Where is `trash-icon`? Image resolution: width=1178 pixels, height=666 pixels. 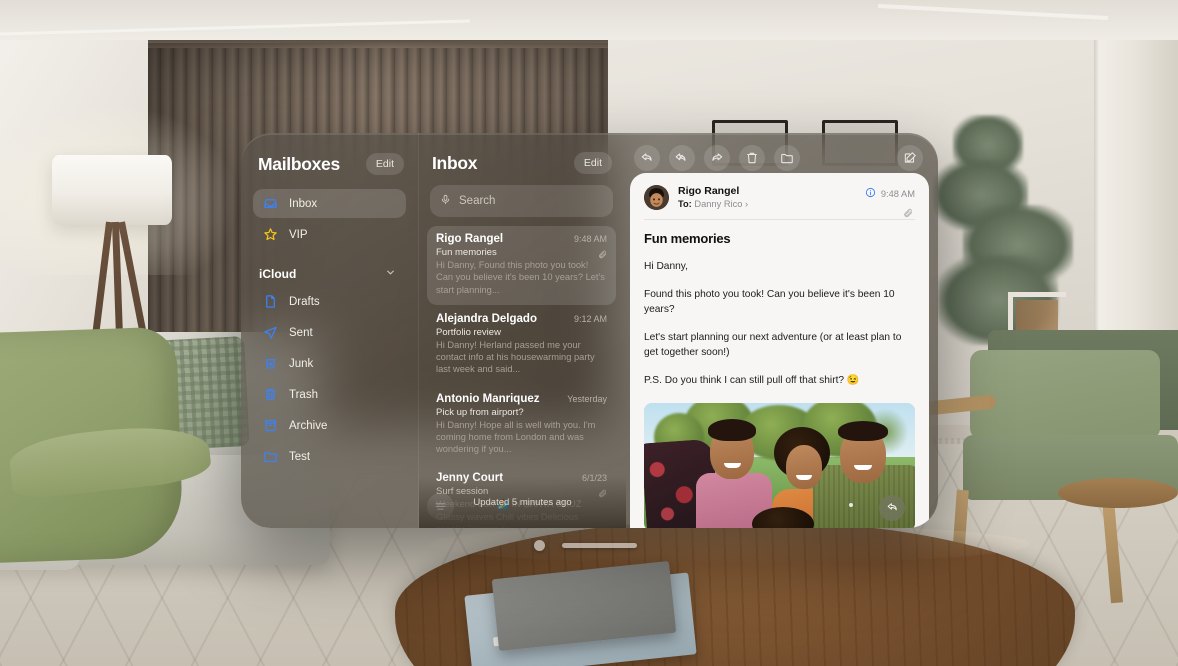 trash-icon is located at coordinates (270, 394).